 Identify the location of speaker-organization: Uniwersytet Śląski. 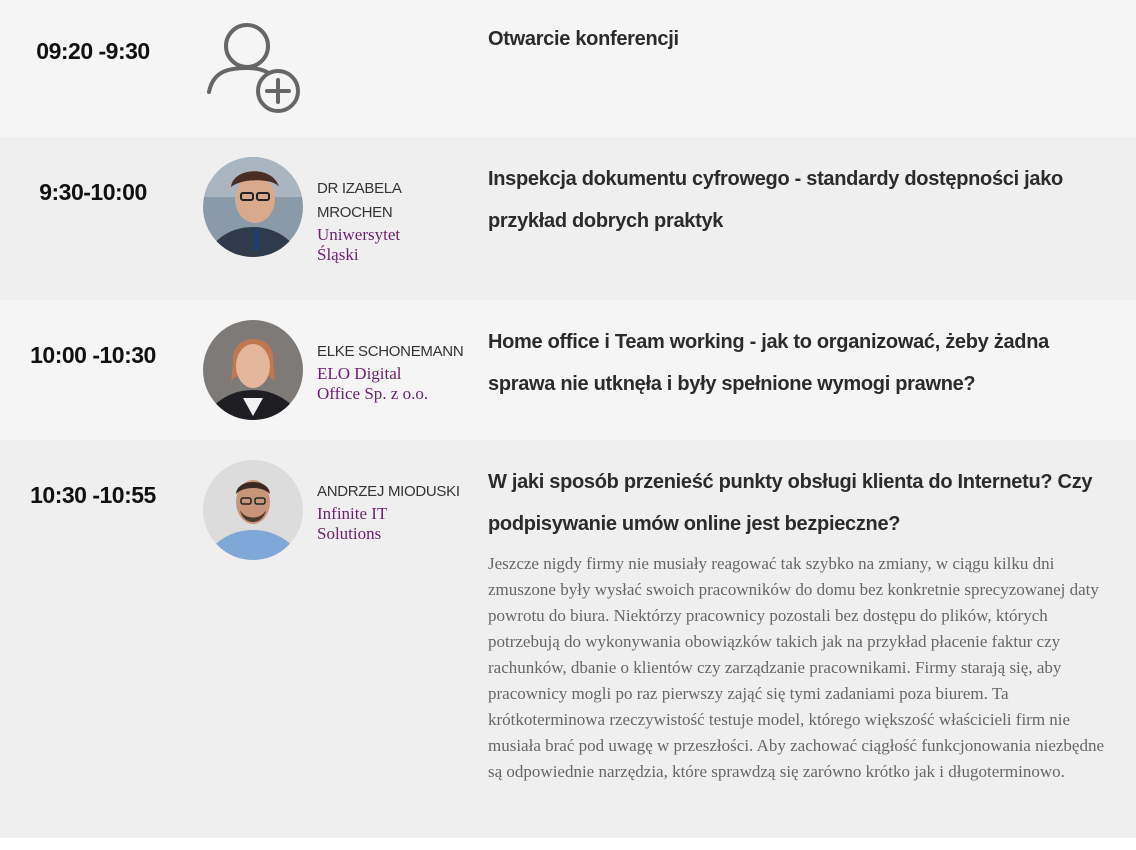
(359, 244).